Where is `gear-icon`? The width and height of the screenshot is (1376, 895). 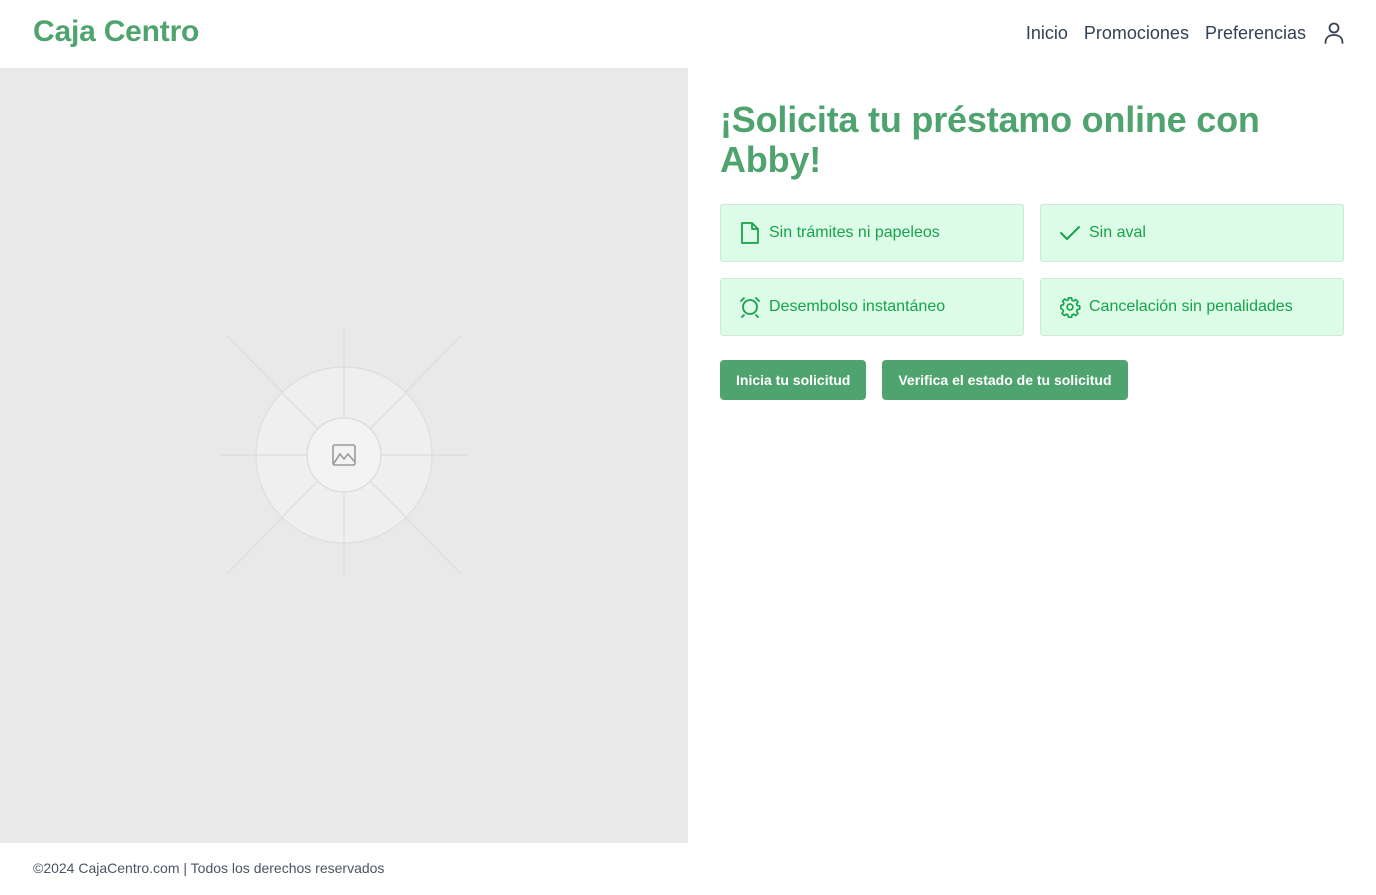
gear-icon is located at coordinates (1070, 307).